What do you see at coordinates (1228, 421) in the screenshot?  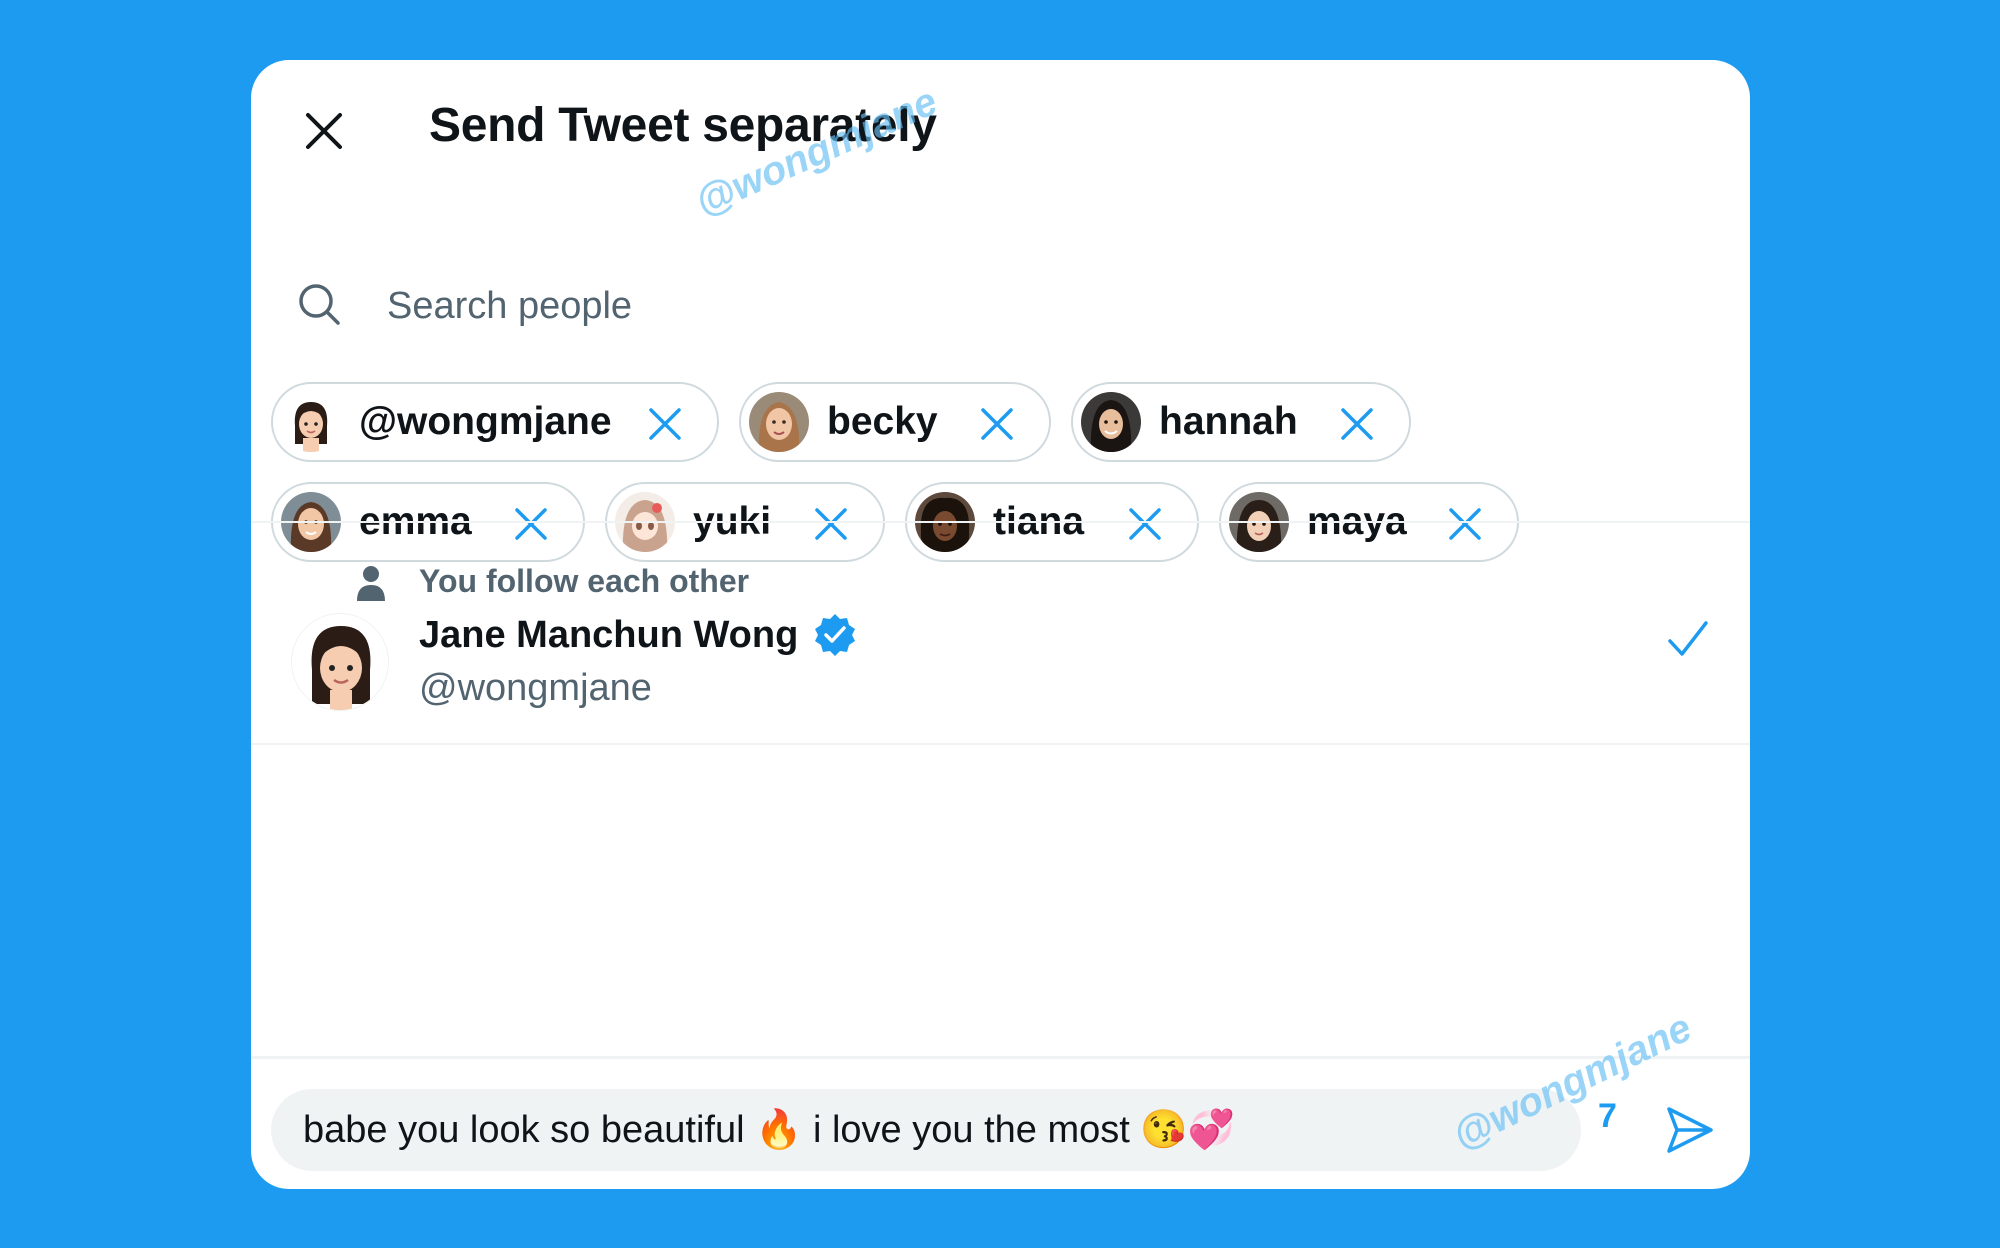 I see `chip-label: hannah` at bounding box center [1228, 421].